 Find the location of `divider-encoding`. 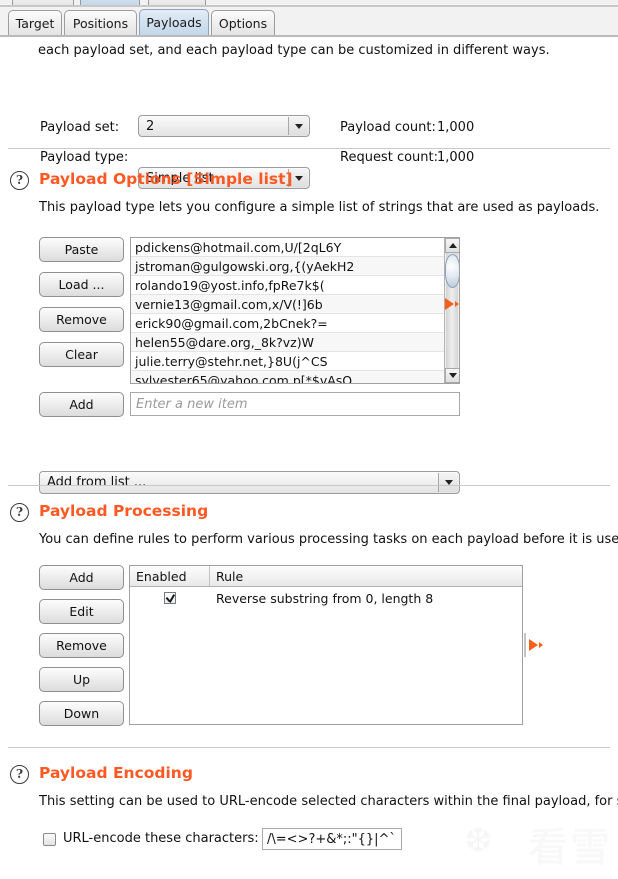

divider-encoding is located at coordinates (309, 747).